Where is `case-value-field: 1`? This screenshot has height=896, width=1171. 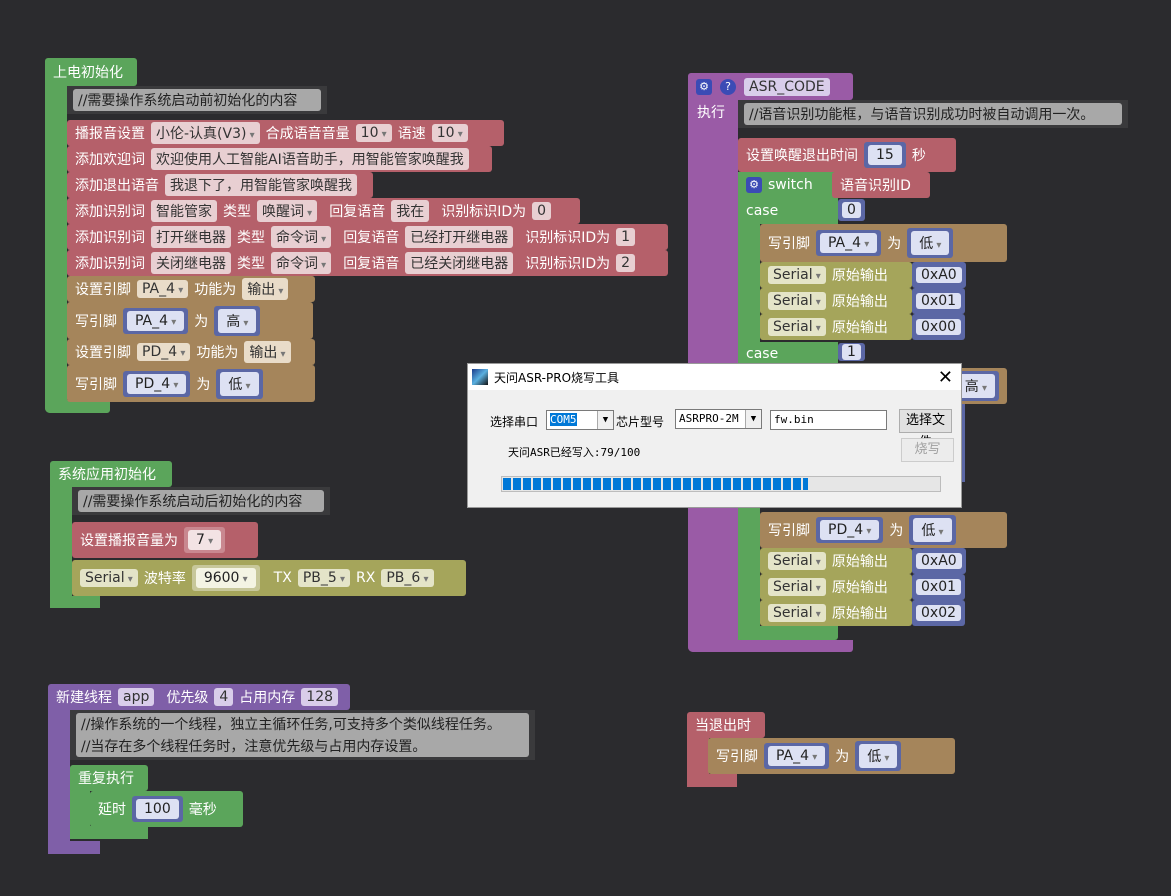 case-value-field: 1 is located at coordinates (851, 352).